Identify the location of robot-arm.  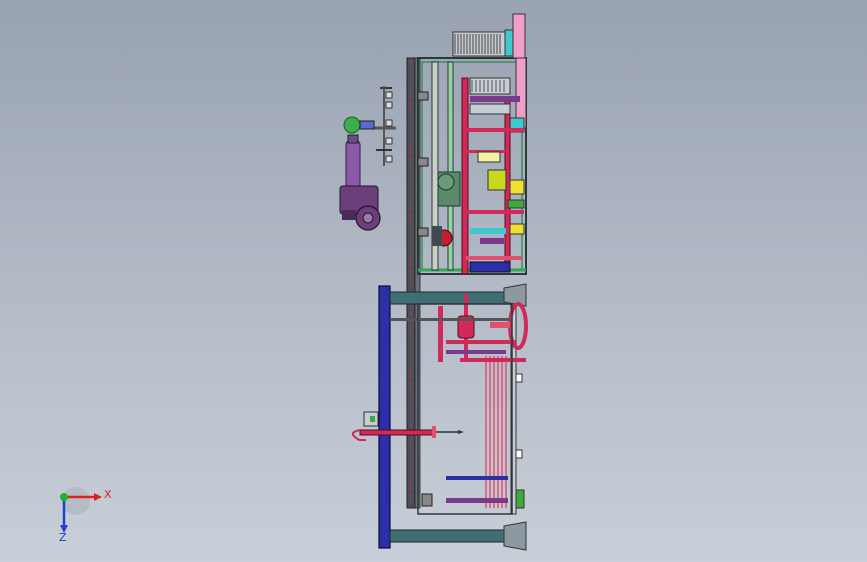
(367, 158).